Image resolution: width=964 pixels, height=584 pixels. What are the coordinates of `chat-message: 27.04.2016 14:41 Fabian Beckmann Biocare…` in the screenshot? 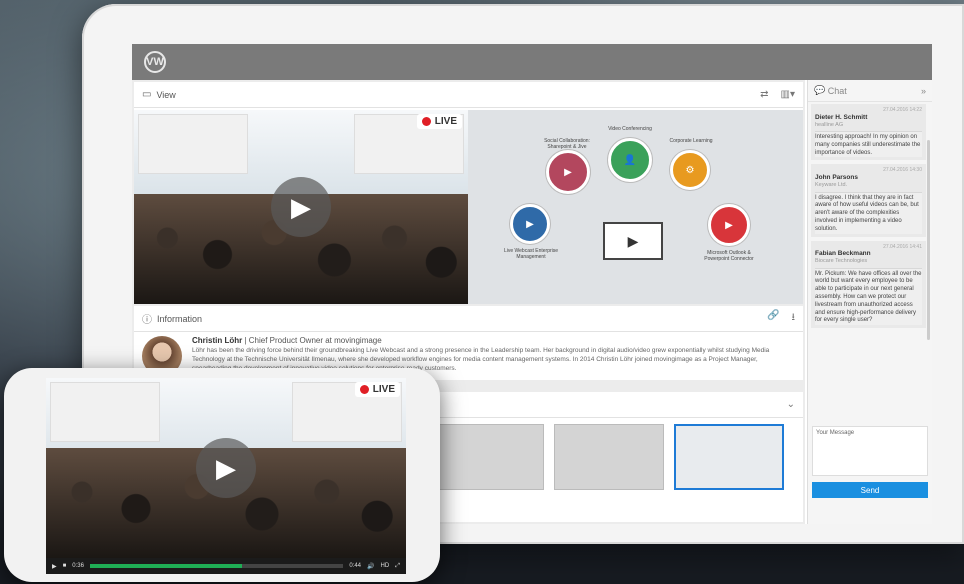 It's located at (868, 284).